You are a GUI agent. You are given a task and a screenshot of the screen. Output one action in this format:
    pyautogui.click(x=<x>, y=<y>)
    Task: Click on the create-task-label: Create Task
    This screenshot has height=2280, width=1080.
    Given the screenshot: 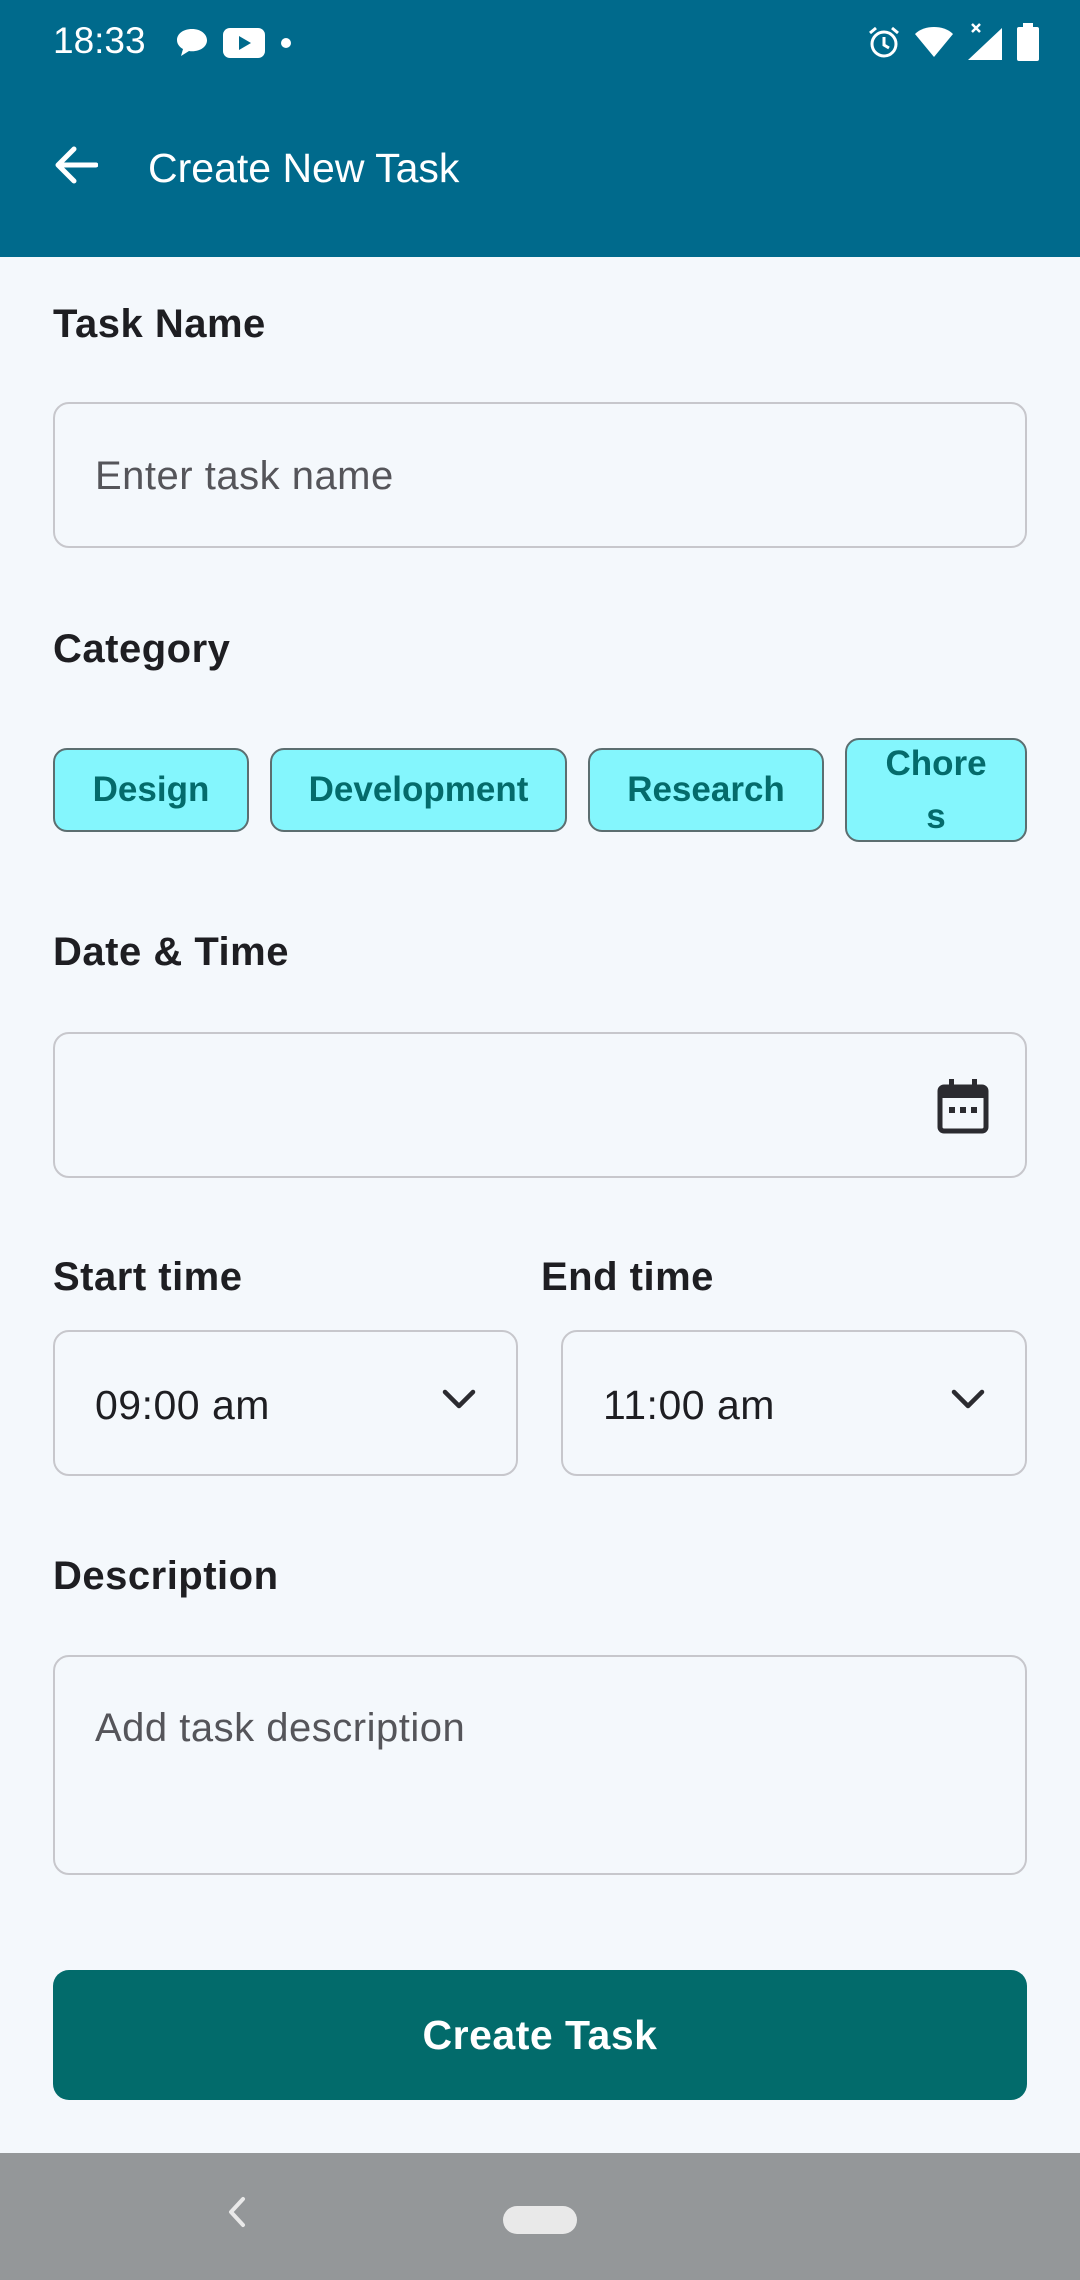 What is the action you would take?
    pyautogui.click(x=540, y=2034)
    